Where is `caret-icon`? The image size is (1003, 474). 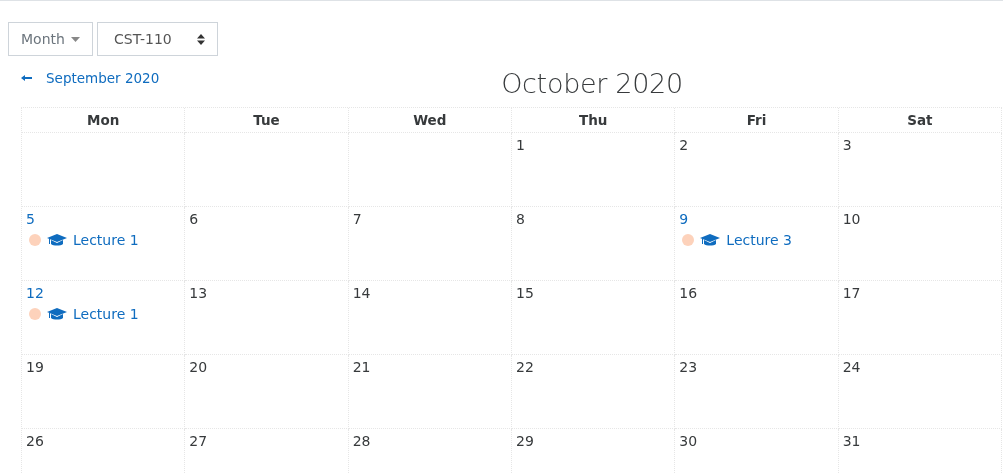 caret-icon is located at coordinates (75, 39).